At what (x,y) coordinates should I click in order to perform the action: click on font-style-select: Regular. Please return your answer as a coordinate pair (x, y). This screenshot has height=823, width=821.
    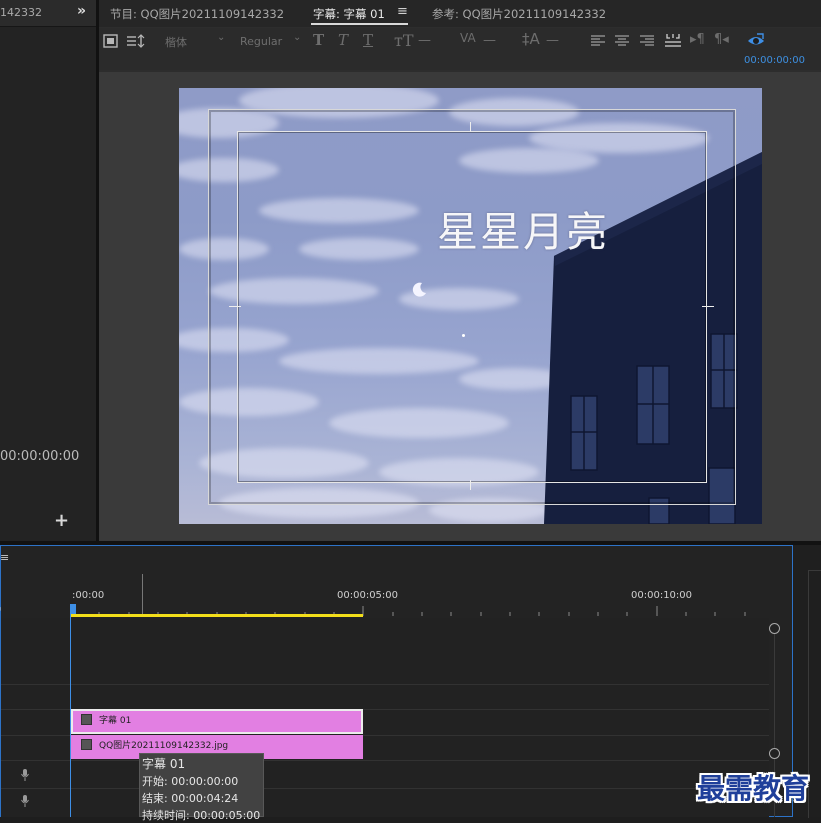
    Looking at the image, I should click on (261, 41).